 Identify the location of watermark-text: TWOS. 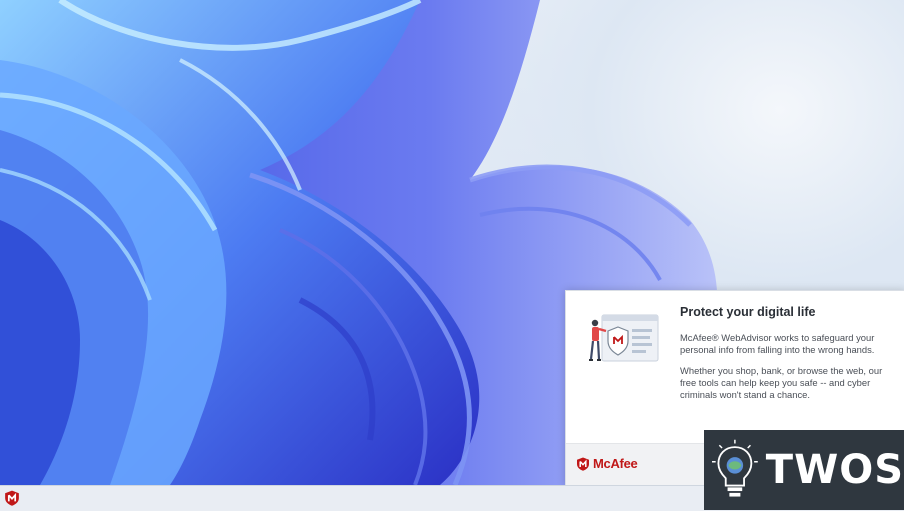
(834, 470).